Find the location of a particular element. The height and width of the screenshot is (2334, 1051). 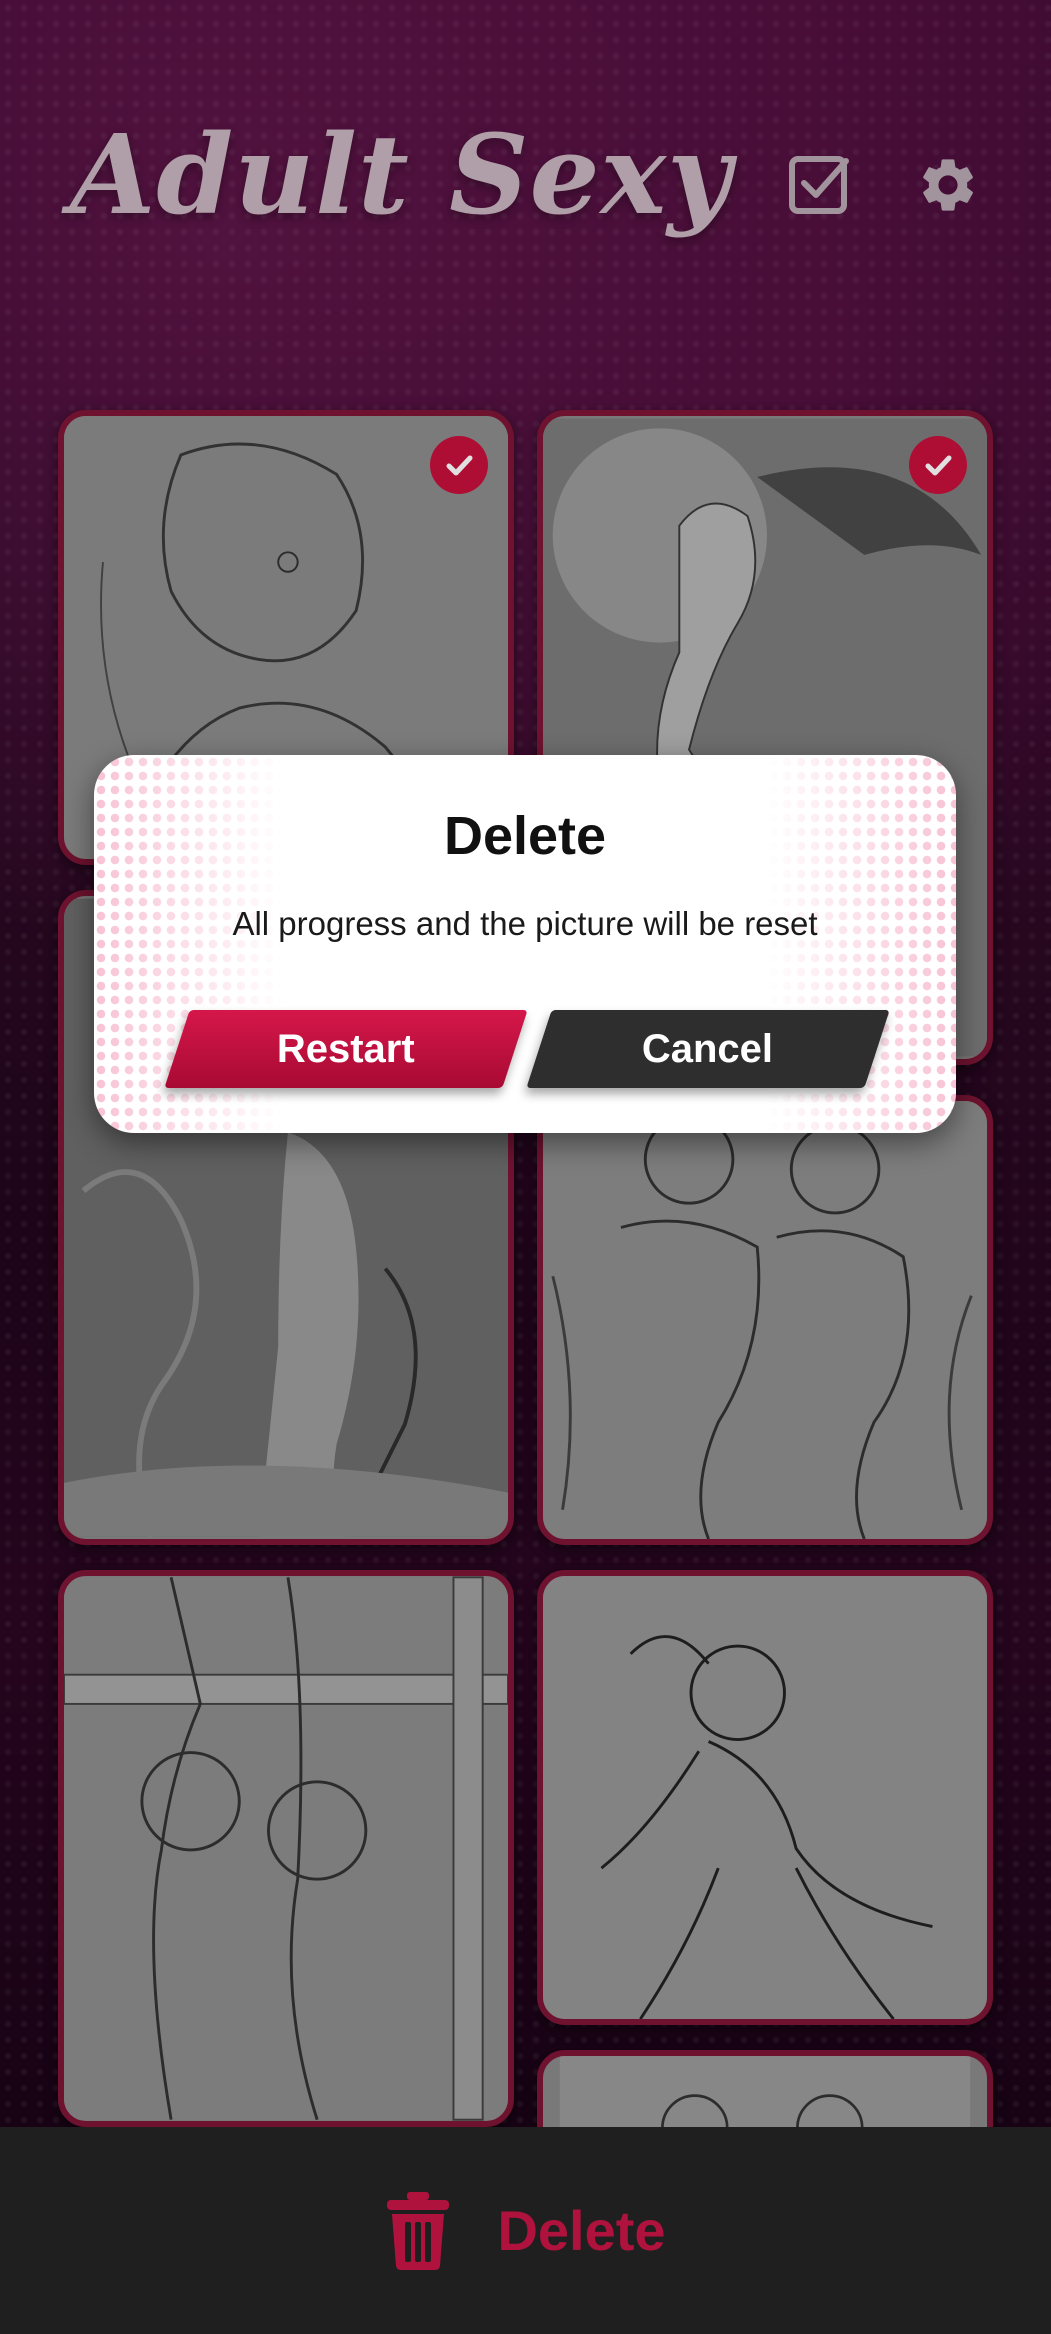

cancel-button-label: Cancel is located at coordinates (708, 1048).